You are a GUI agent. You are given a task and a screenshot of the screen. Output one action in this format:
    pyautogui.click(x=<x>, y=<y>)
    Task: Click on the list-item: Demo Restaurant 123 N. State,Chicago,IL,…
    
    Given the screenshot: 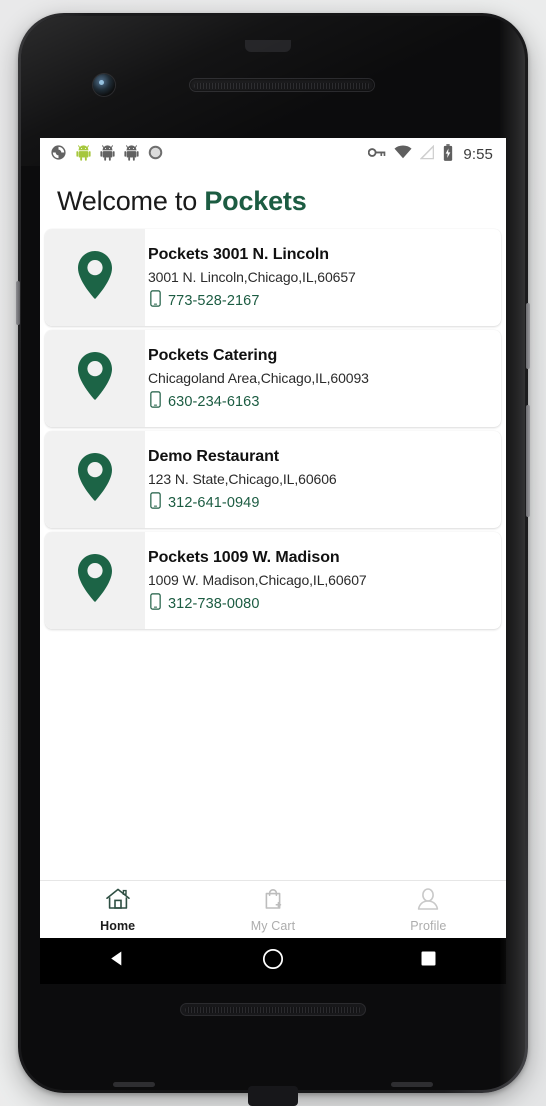 What is the action you would take?
    pyautogui.click(x=273, y=479)
    